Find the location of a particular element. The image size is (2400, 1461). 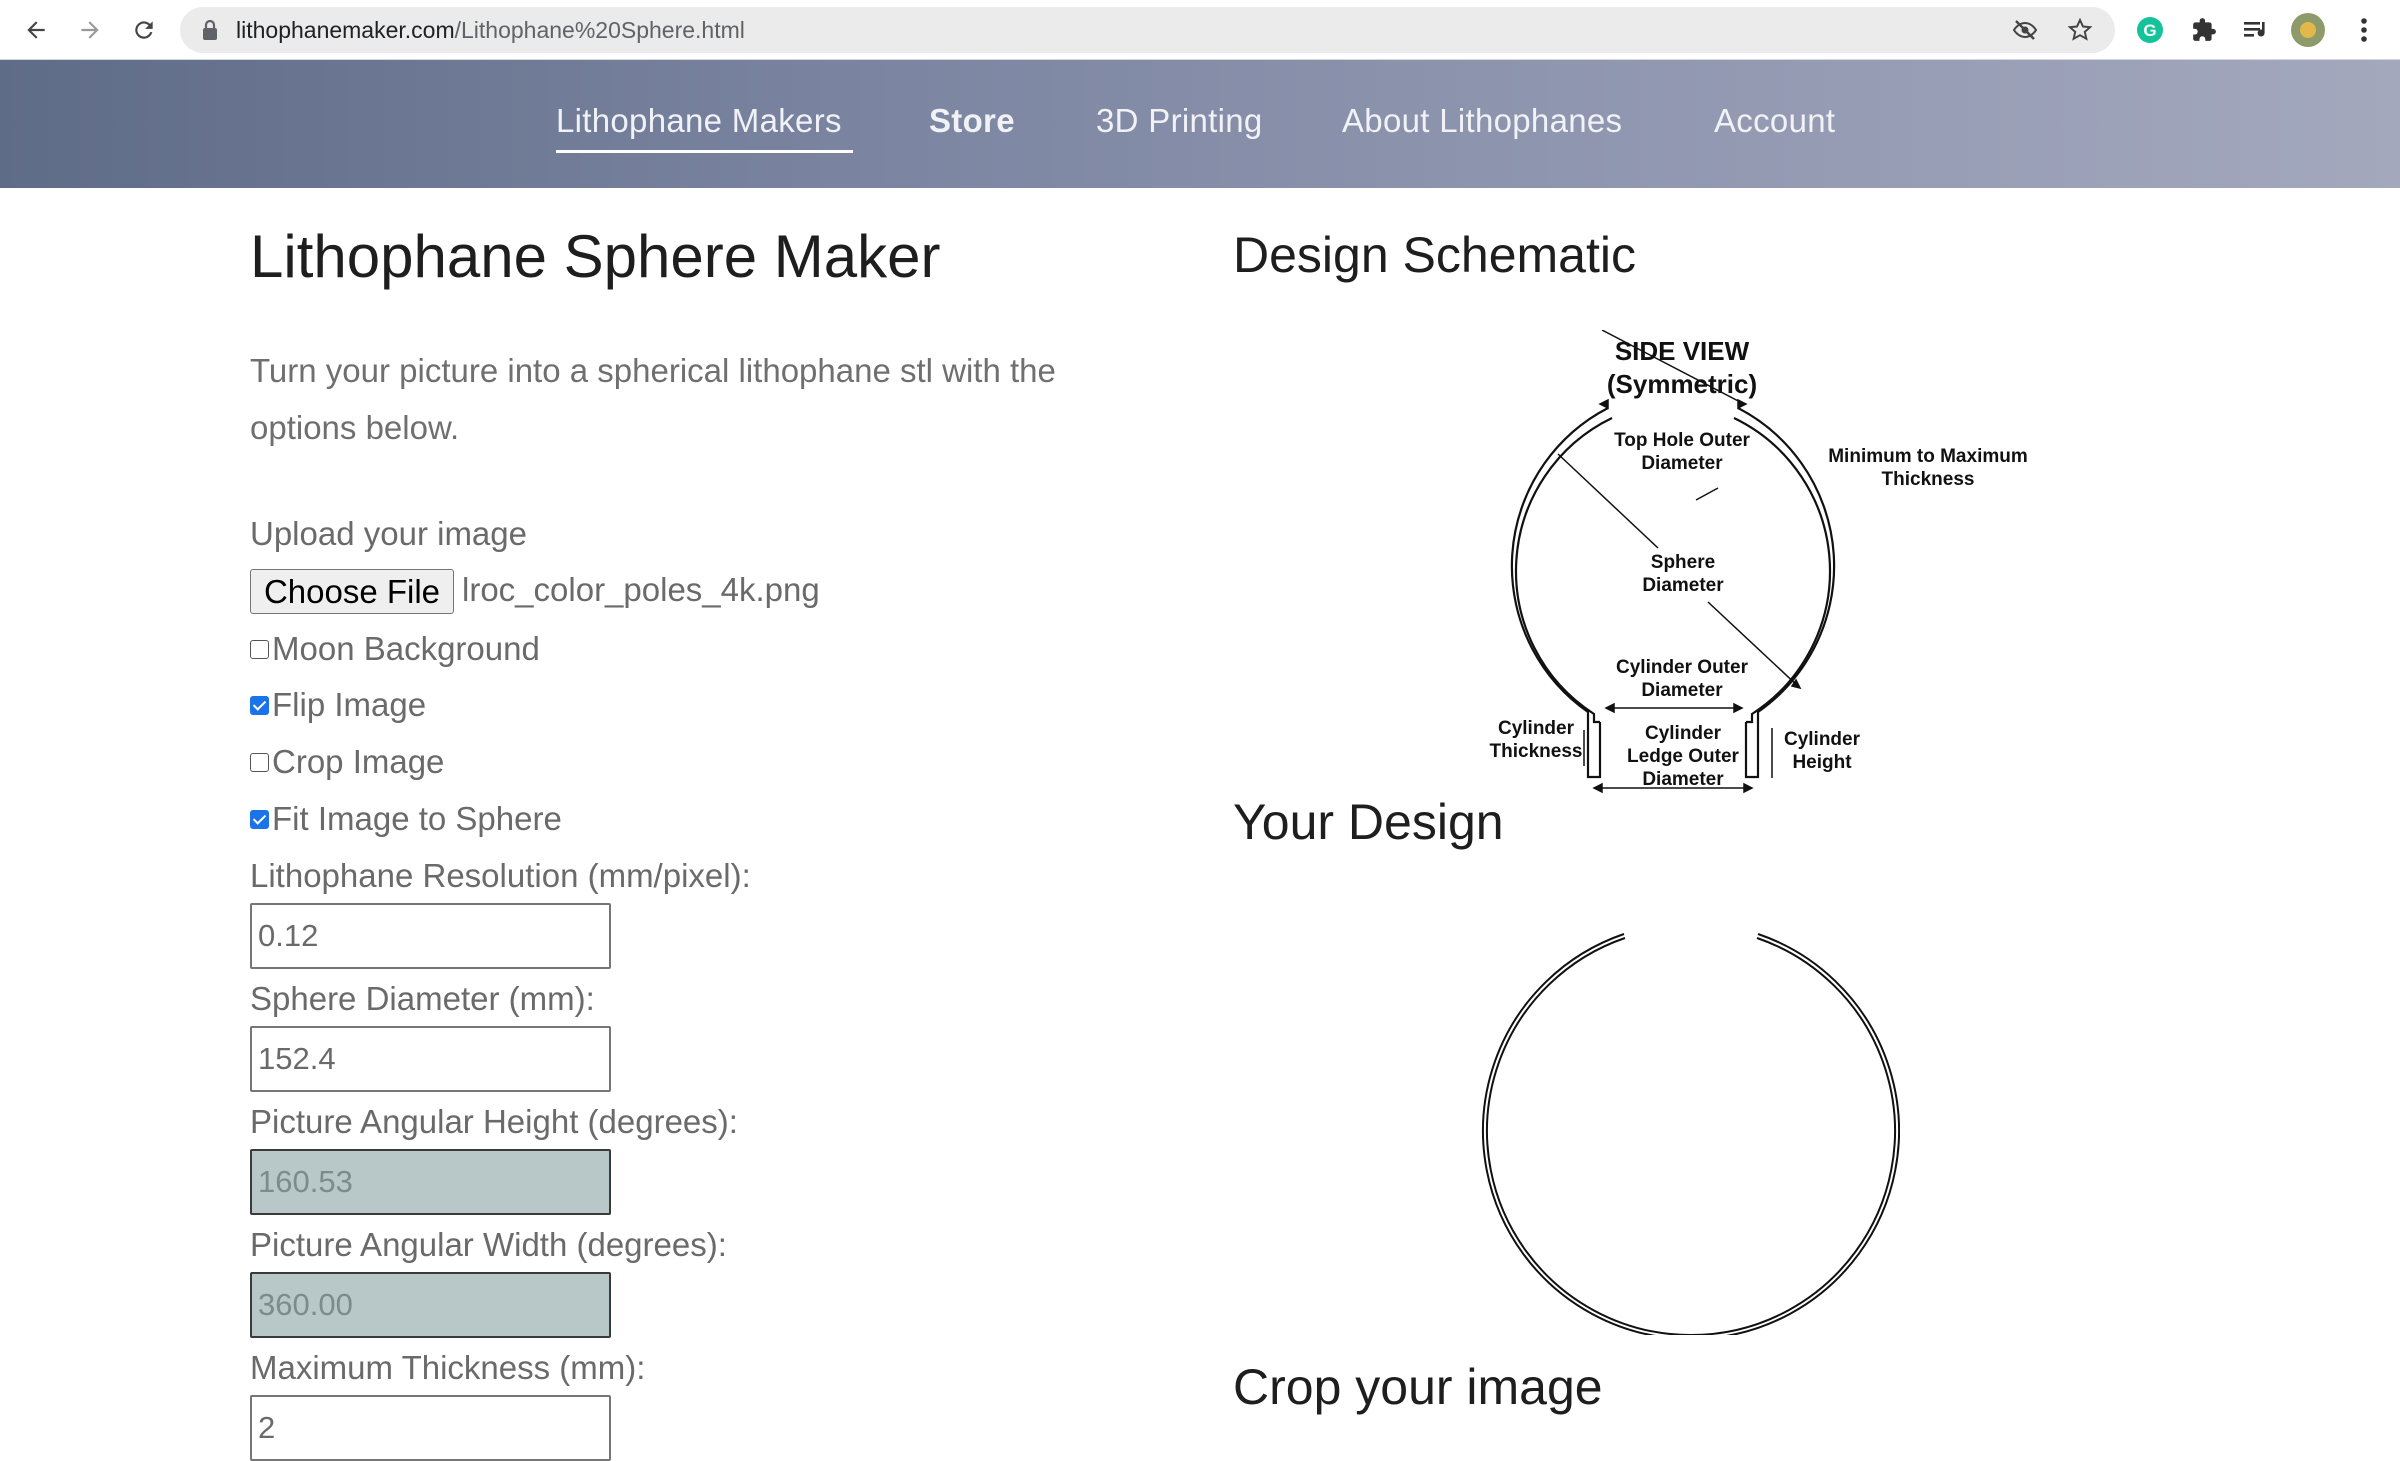

sphere-diameter-input: 152.4 is located at coordinates (430, 1059).